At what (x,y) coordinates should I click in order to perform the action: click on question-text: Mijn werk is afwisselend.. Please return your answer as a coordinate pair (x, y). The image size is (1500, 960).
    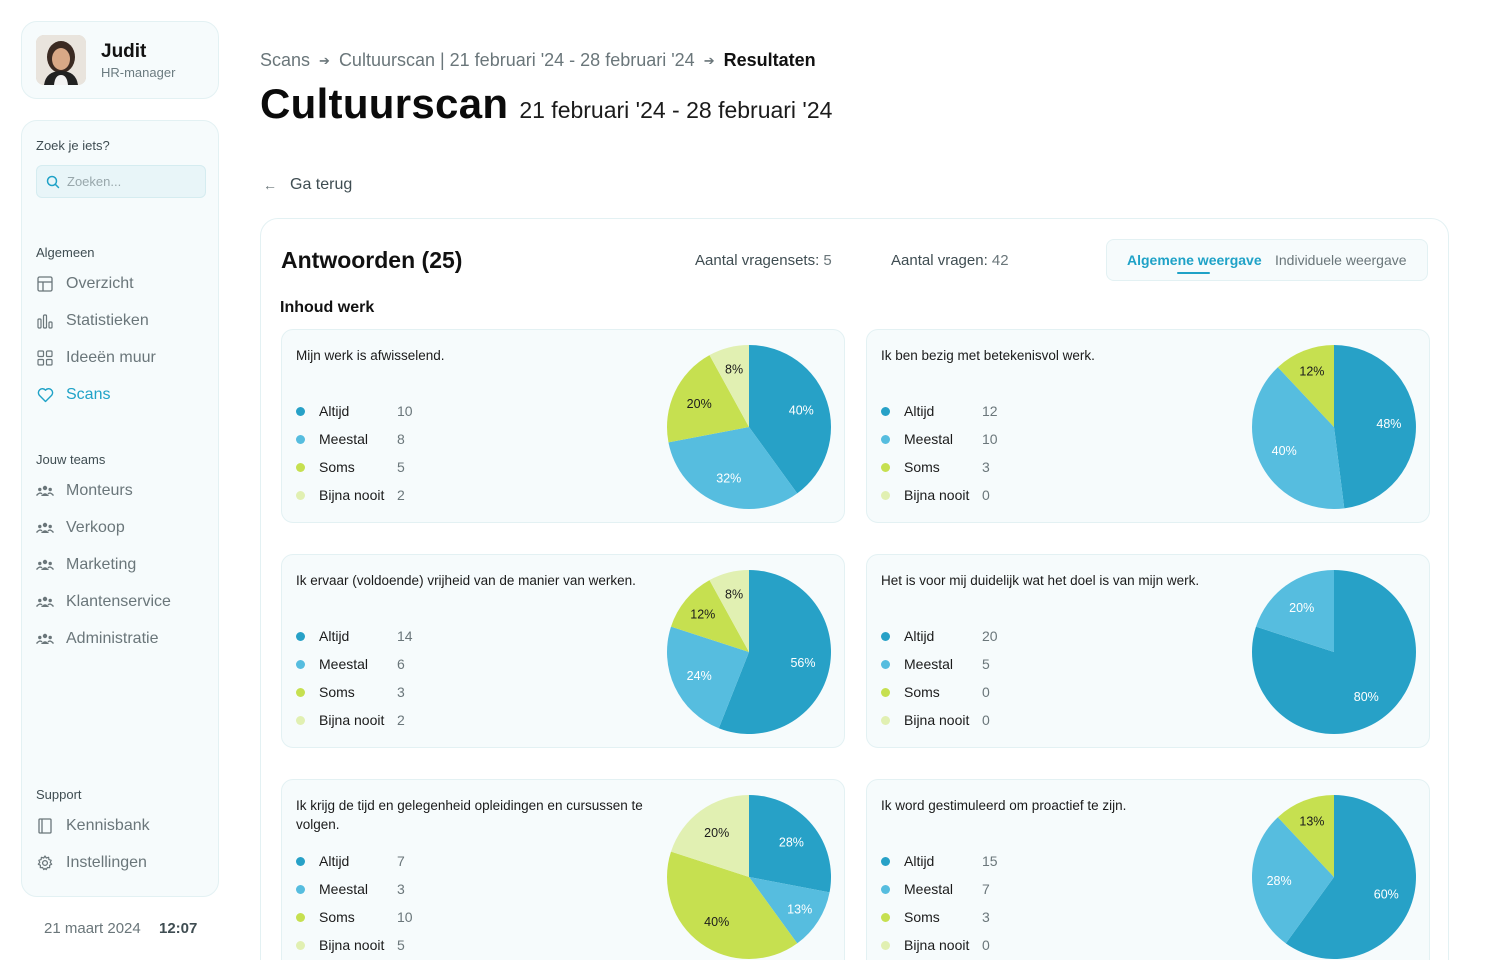
    Looking at the image, I should click on (370, 355).